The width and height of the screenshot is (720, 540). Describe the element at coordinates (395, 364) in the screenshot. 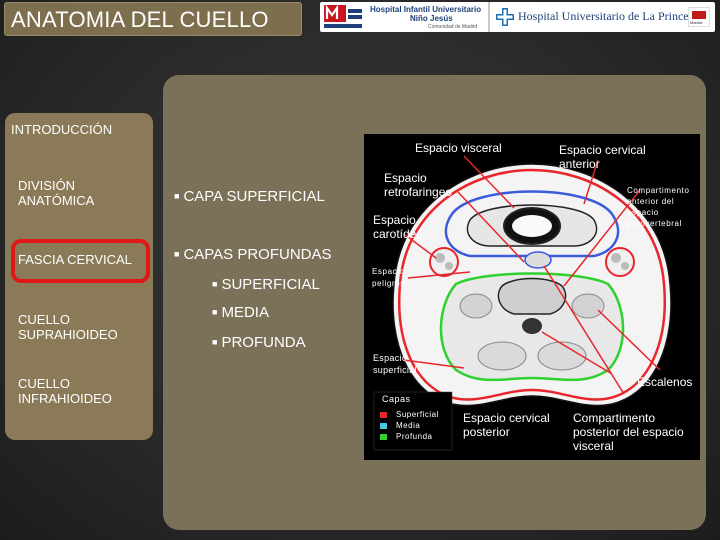

I see `label-espacio-superficial: Espacio superficial` at that location.